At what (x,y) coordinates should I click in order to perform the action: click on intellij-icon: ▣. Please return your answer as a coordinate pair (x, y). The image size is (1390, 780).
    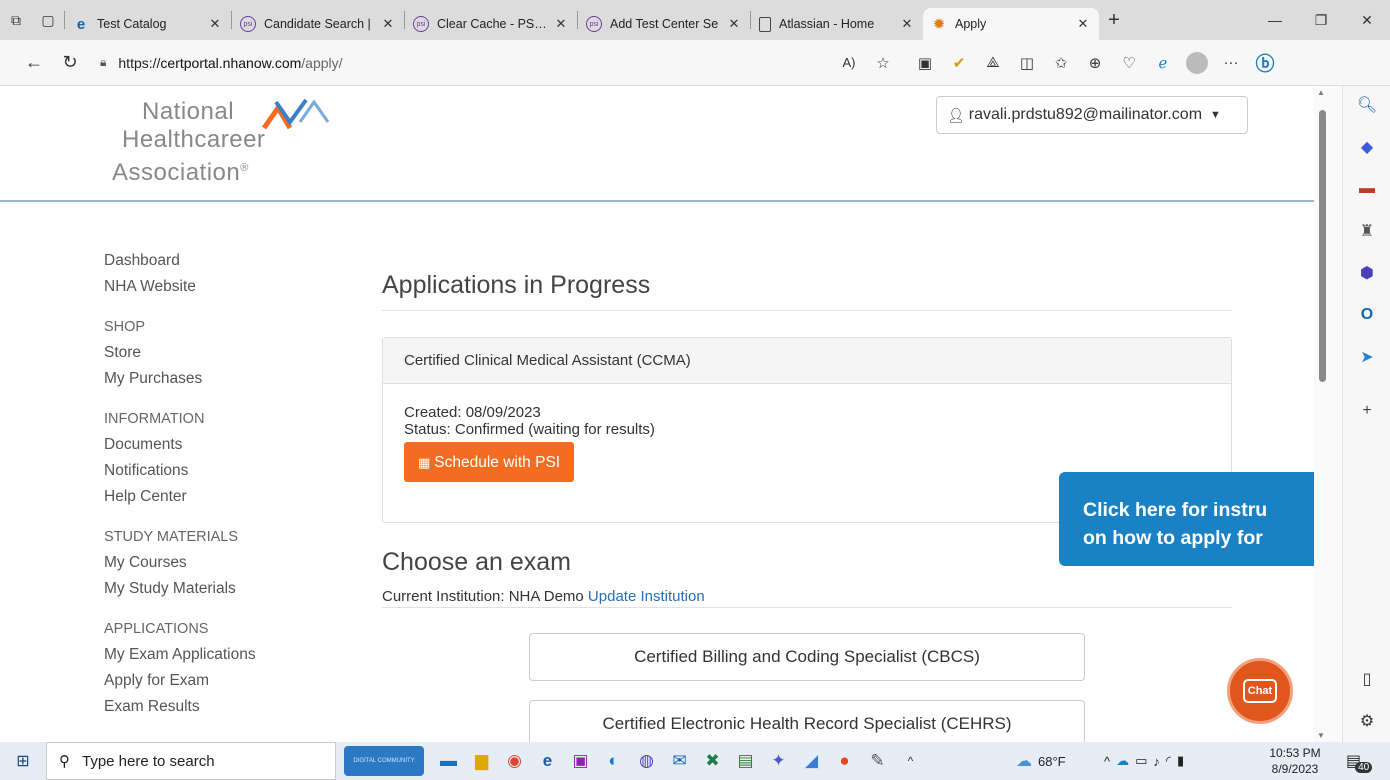
    Looking at the image, I should click on (580, 761).